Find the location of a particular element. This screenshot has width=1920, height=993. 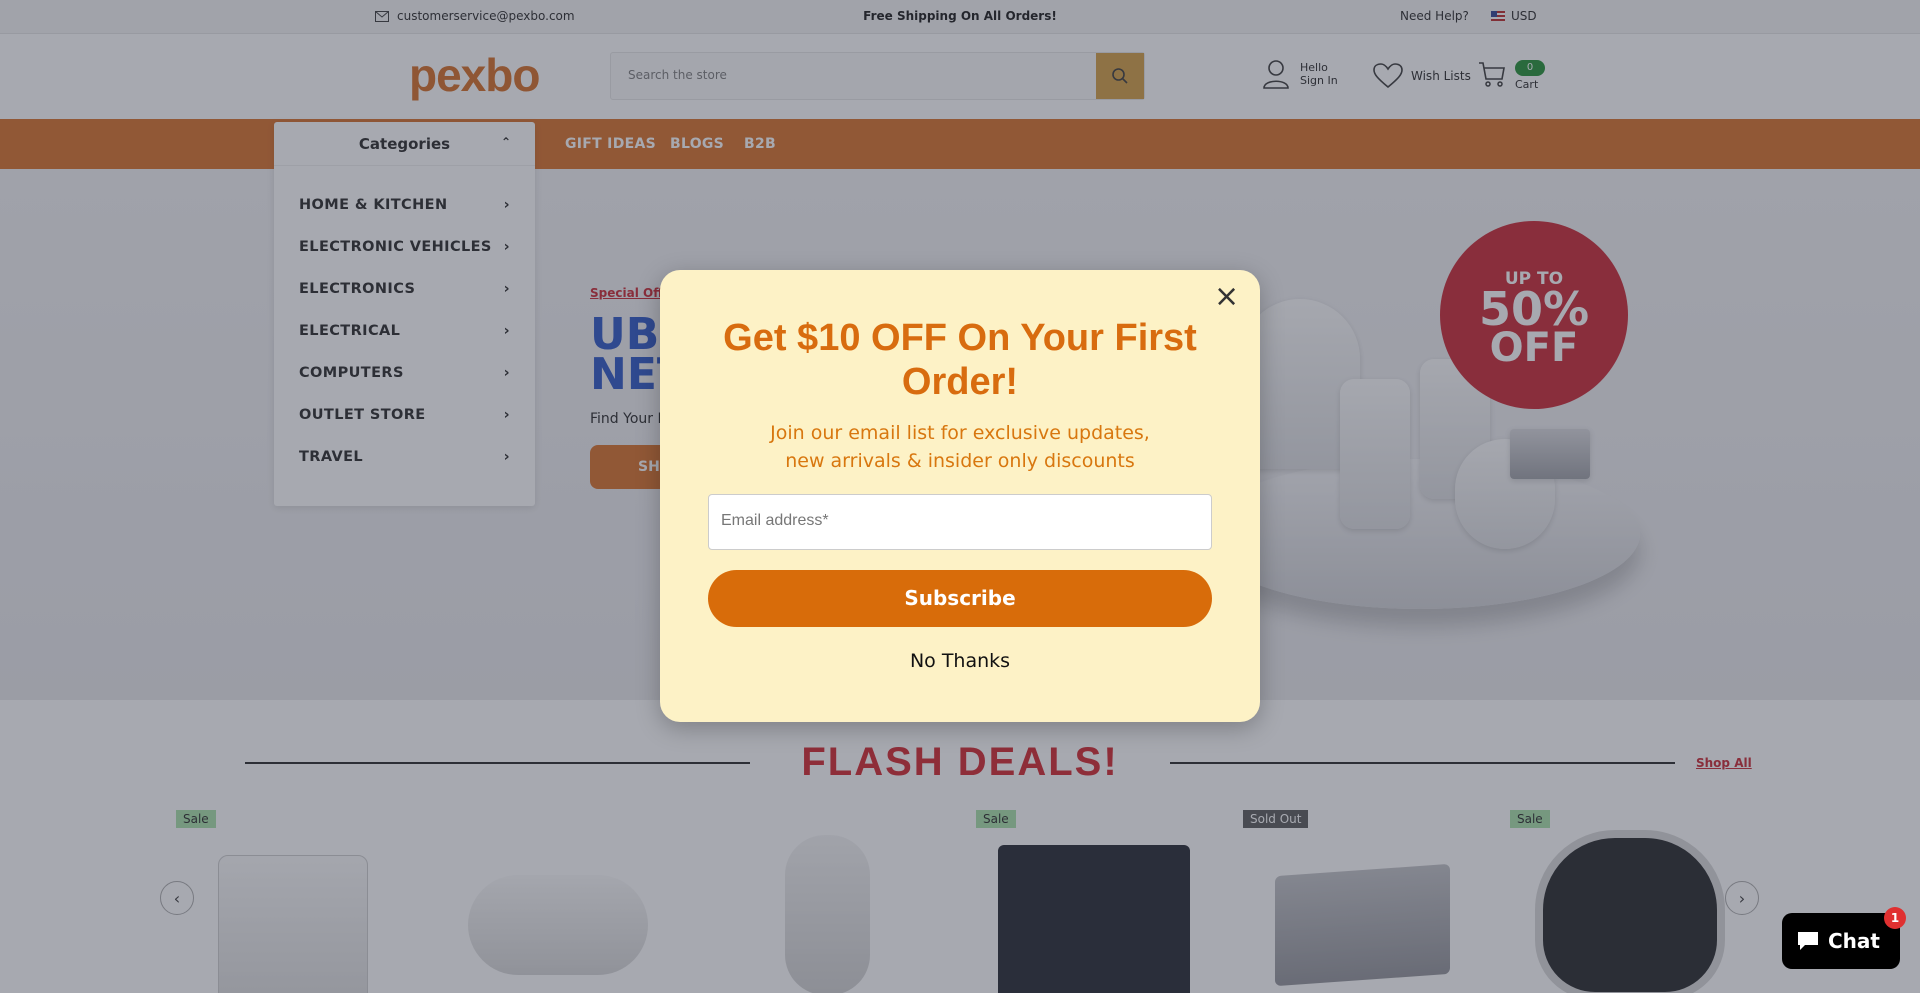

chat-label: Chat is located at coordinates (1854, 941).